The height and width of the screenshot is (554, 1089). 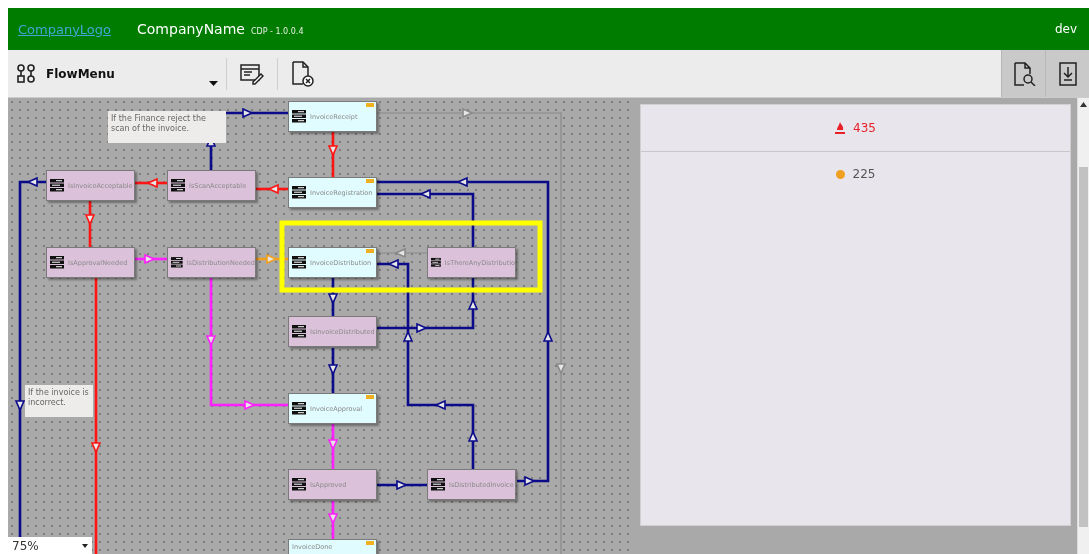 What do you see at coordinates (1065, 29) in the screenshot?
I see `user-name: dev` at bounding box center [1065, 29].